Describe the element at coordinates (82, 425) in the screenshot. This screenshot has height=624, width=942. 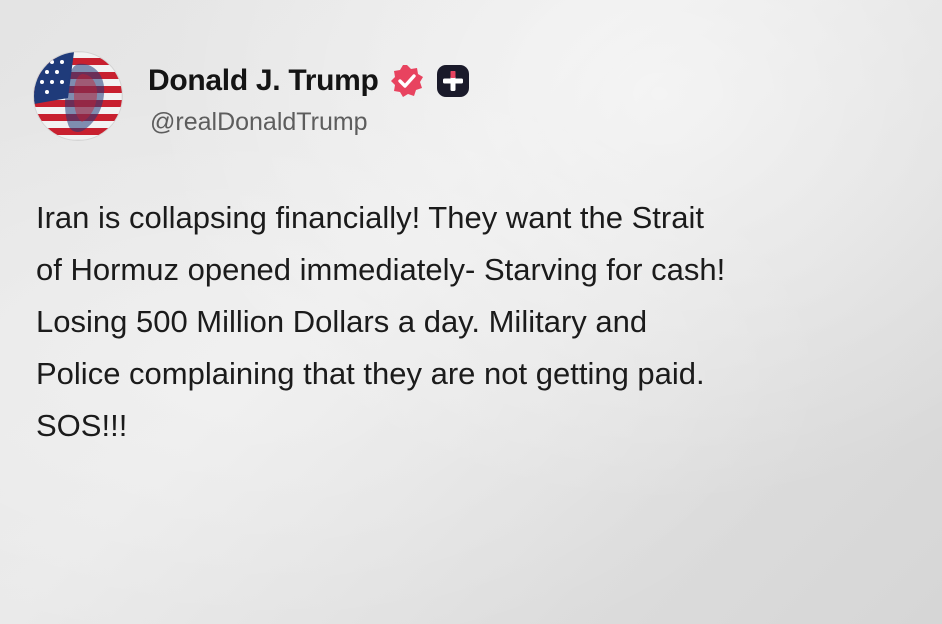
I see `post-text-line: SOS!!!` at that location.